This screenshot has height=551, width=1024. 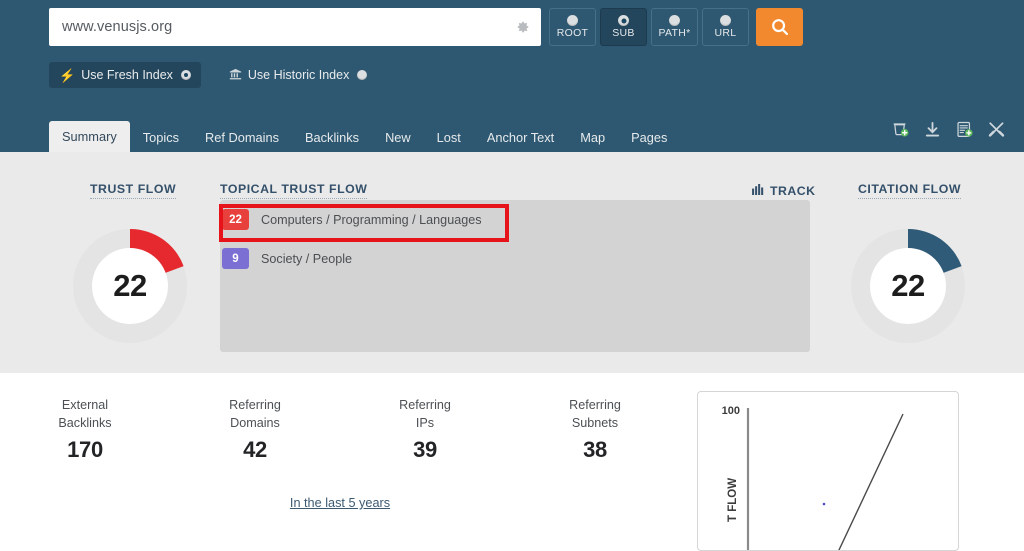 What do you see at coordinates (425, 449) in the screenshot?
I see `stat-value: 39` at bounding box center [425, 449].